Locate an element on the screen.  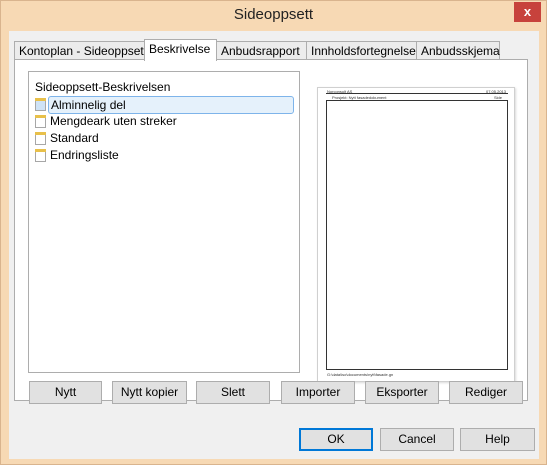
import-button: Importer is located at coordinates (318, 392).